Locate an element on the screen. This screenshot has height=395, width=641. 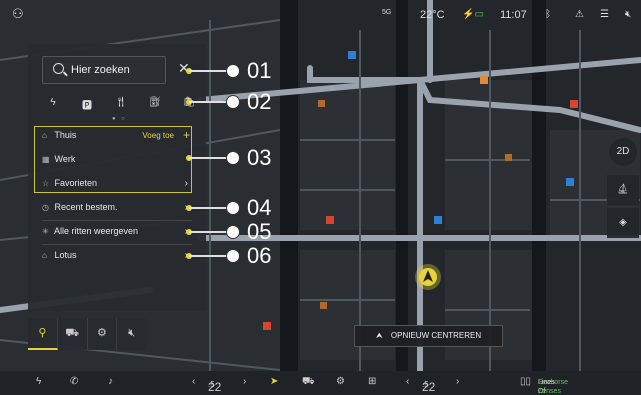
media-artist: Seahorse Zenses is located at coordinates (553, 387).